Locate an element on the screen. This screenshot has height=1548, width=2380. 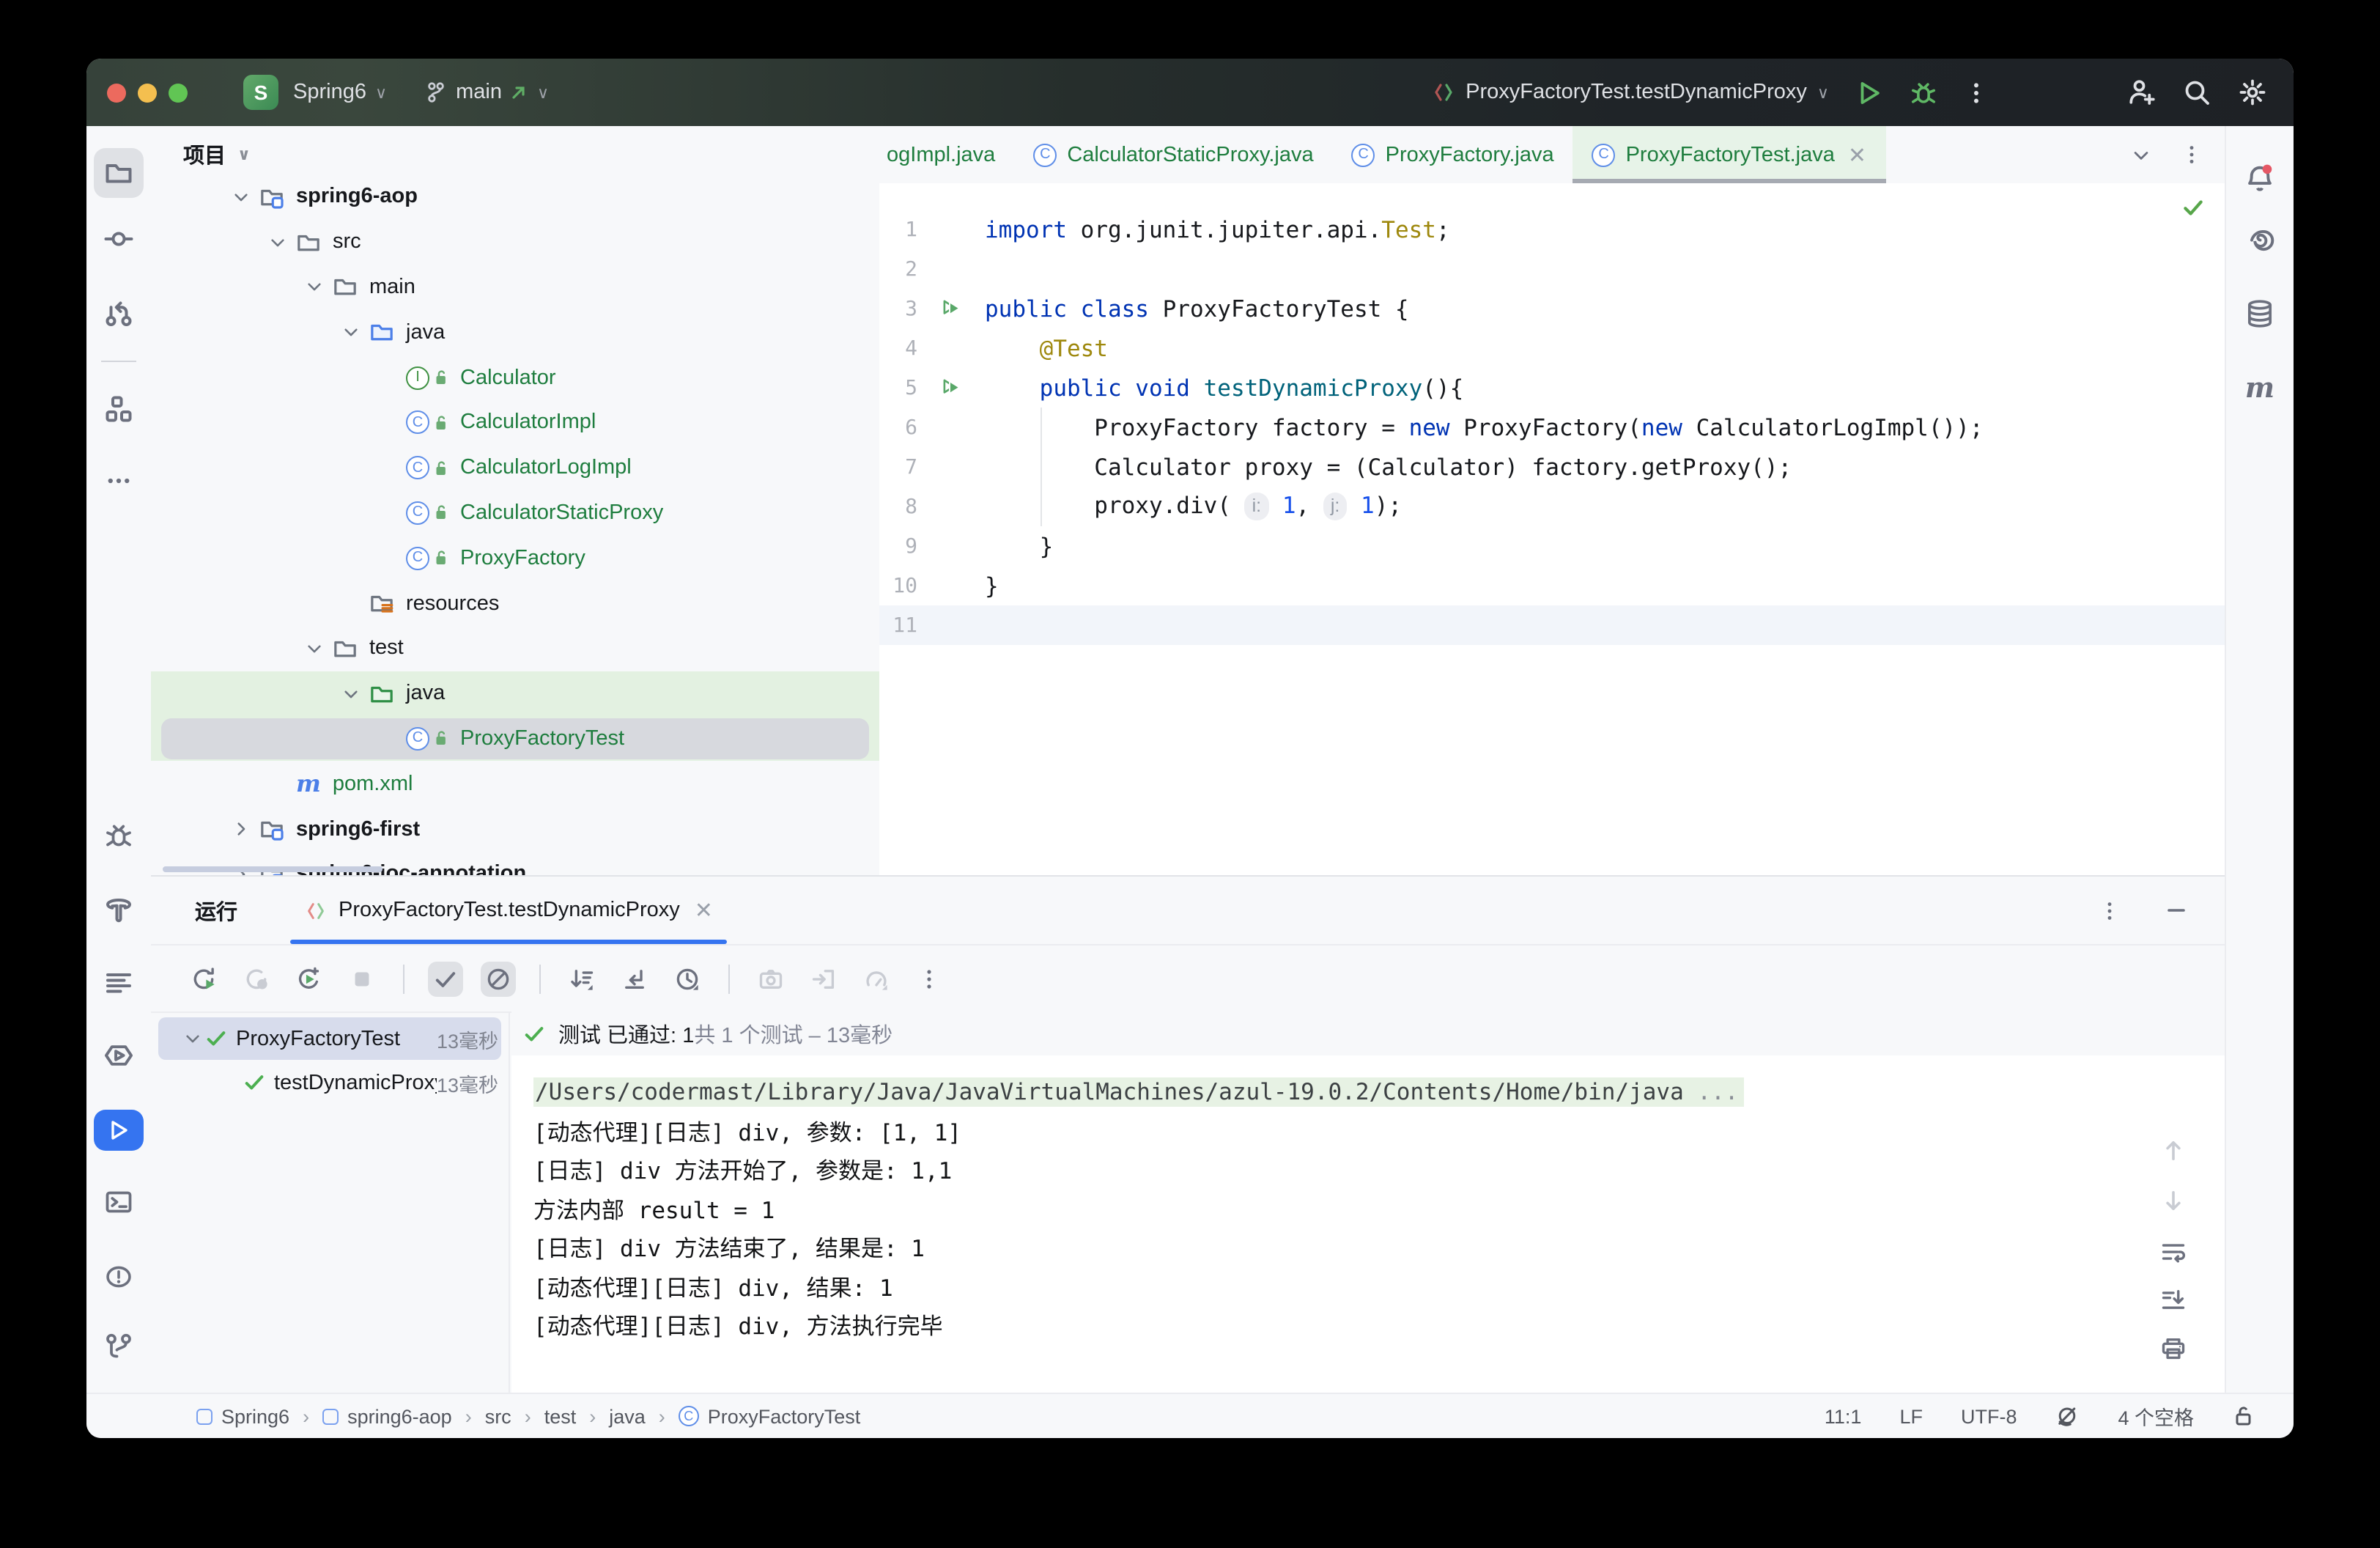
line-ending-widget: LF is located at coordinates (1911, 1416).